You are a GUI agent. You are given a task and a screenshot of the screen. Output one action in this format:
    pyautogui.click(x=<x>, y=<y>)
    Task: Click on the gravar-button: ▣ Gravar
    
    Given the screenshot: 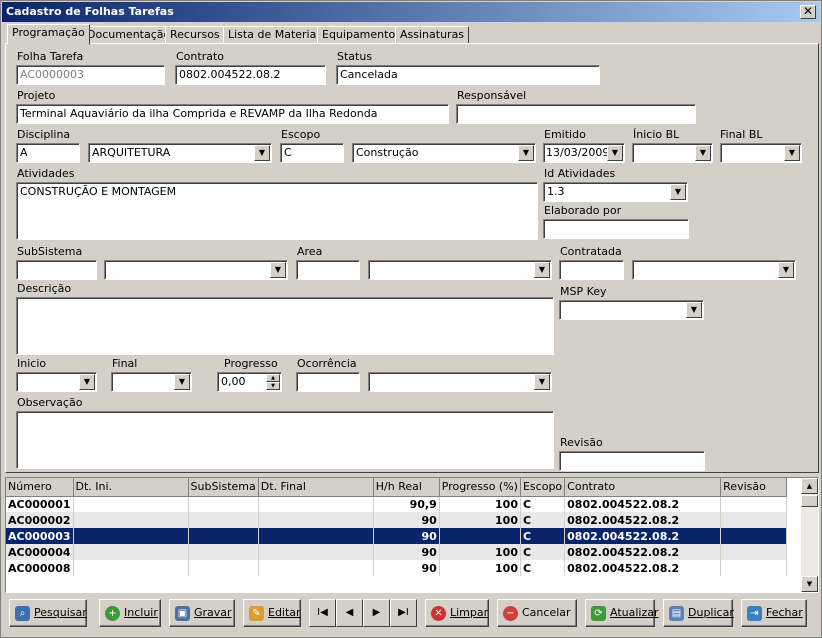 What is the action you would take?
    pyautogui.click(x=202, y=613)
    